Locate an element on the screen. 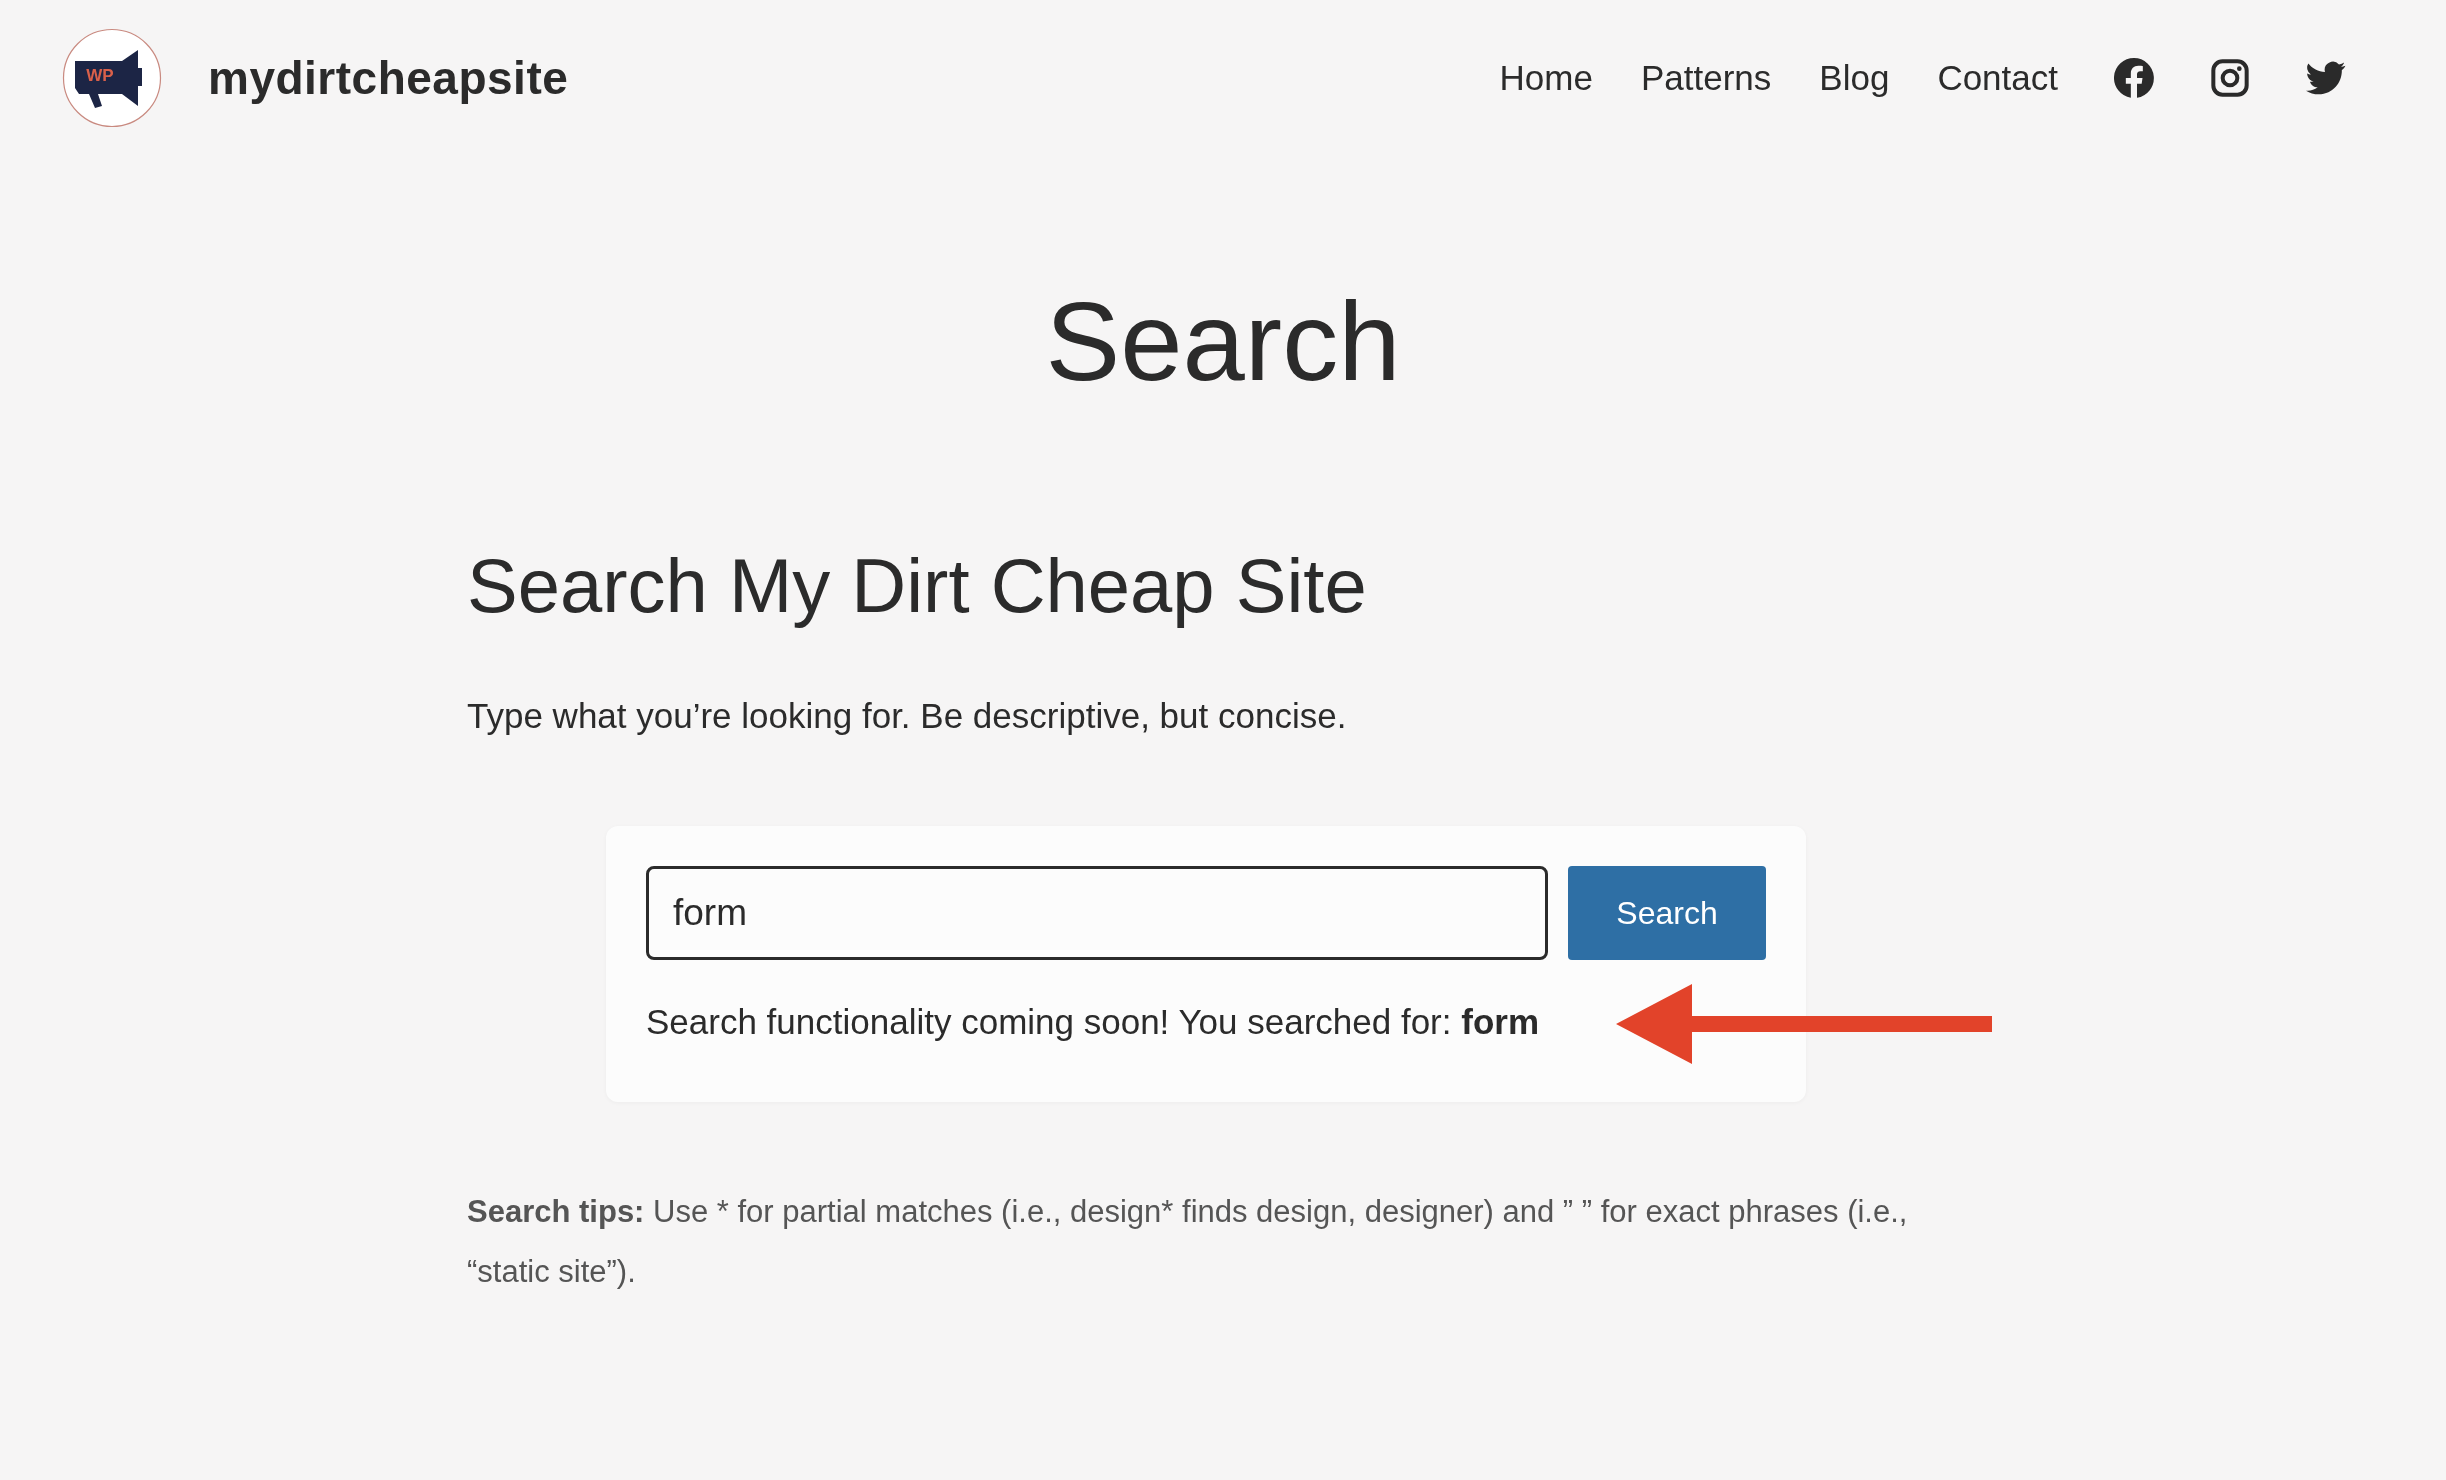 This screenshot has height=1480, width=2446. page-title: Search is located at coordinates (1223, 342).